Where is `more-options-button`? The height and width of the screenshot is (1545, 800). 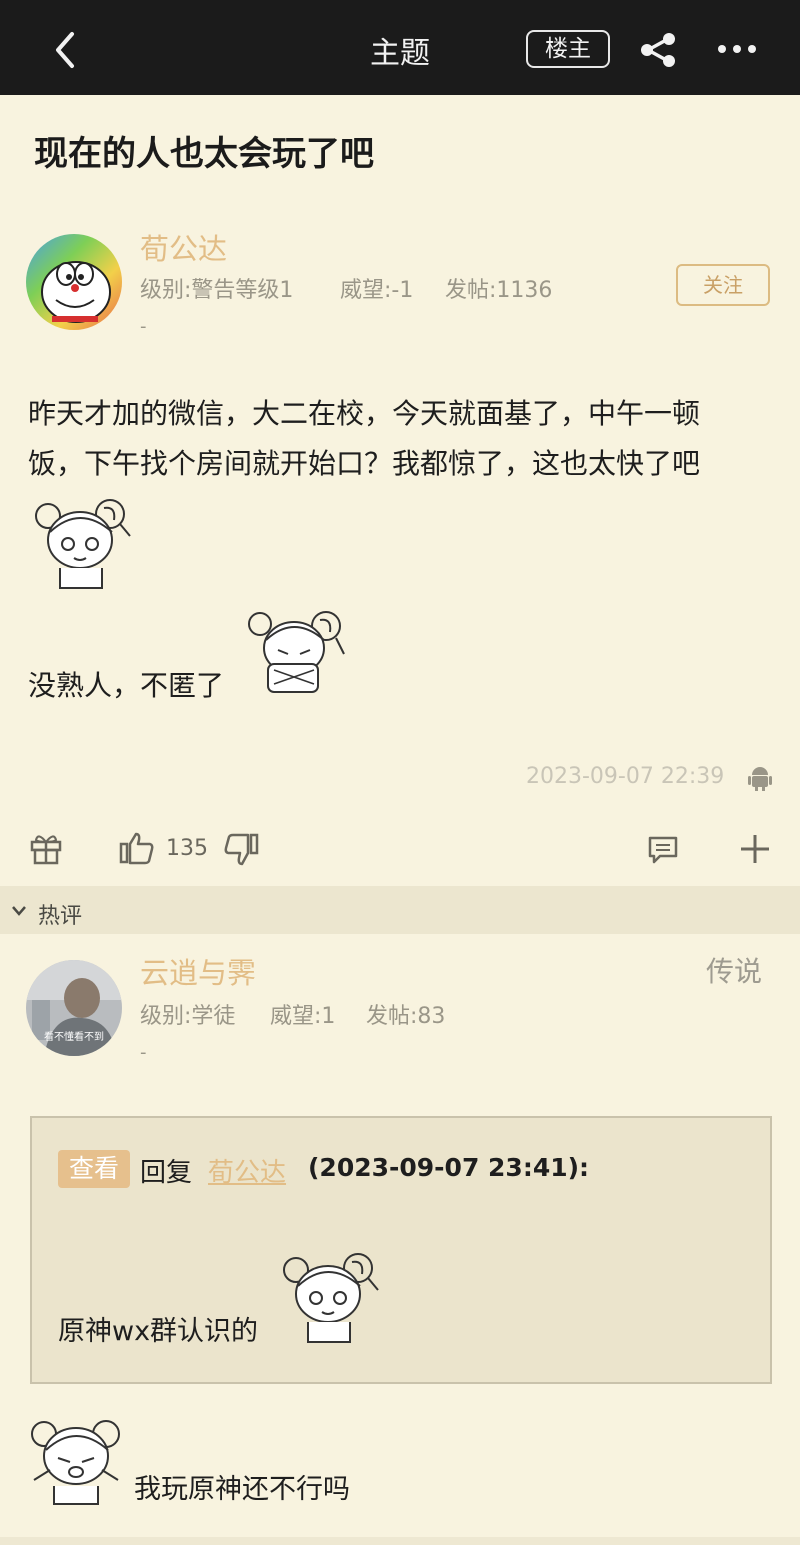 more-options-button is located at coordinates (737, 49).